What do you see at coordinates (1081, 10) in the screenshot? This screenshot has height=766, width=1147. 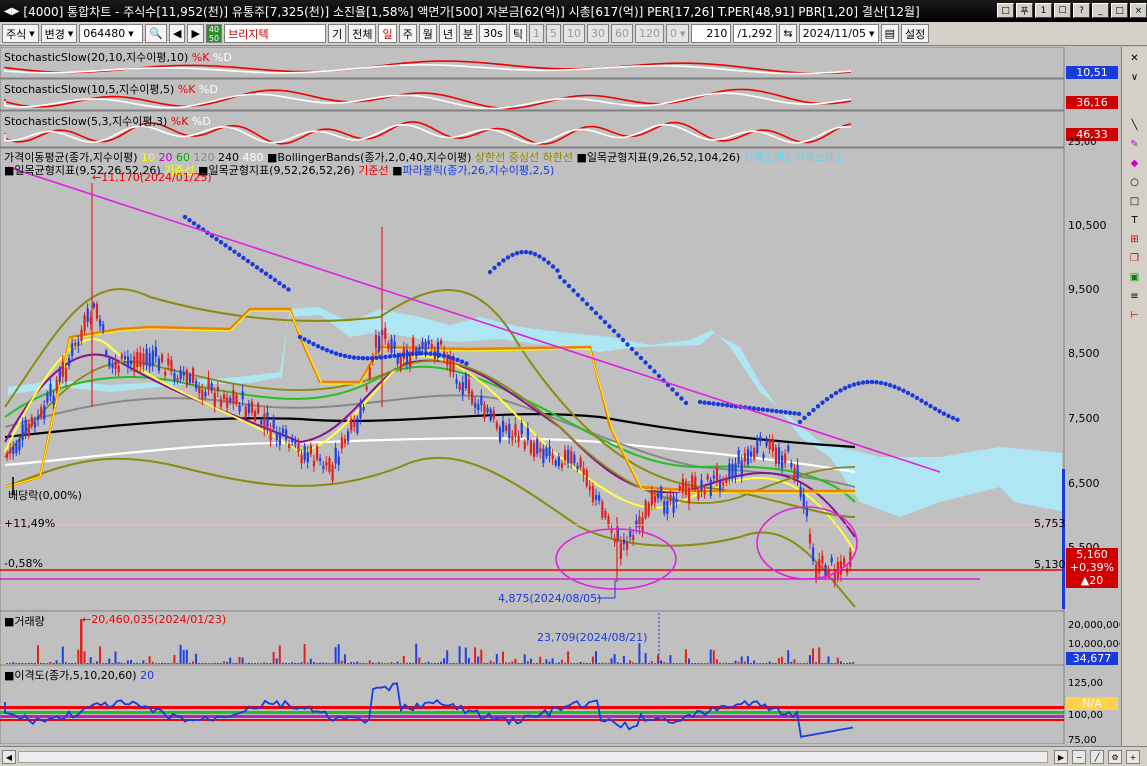 I see `help-button: ?` at bounding box center [1081, 10].